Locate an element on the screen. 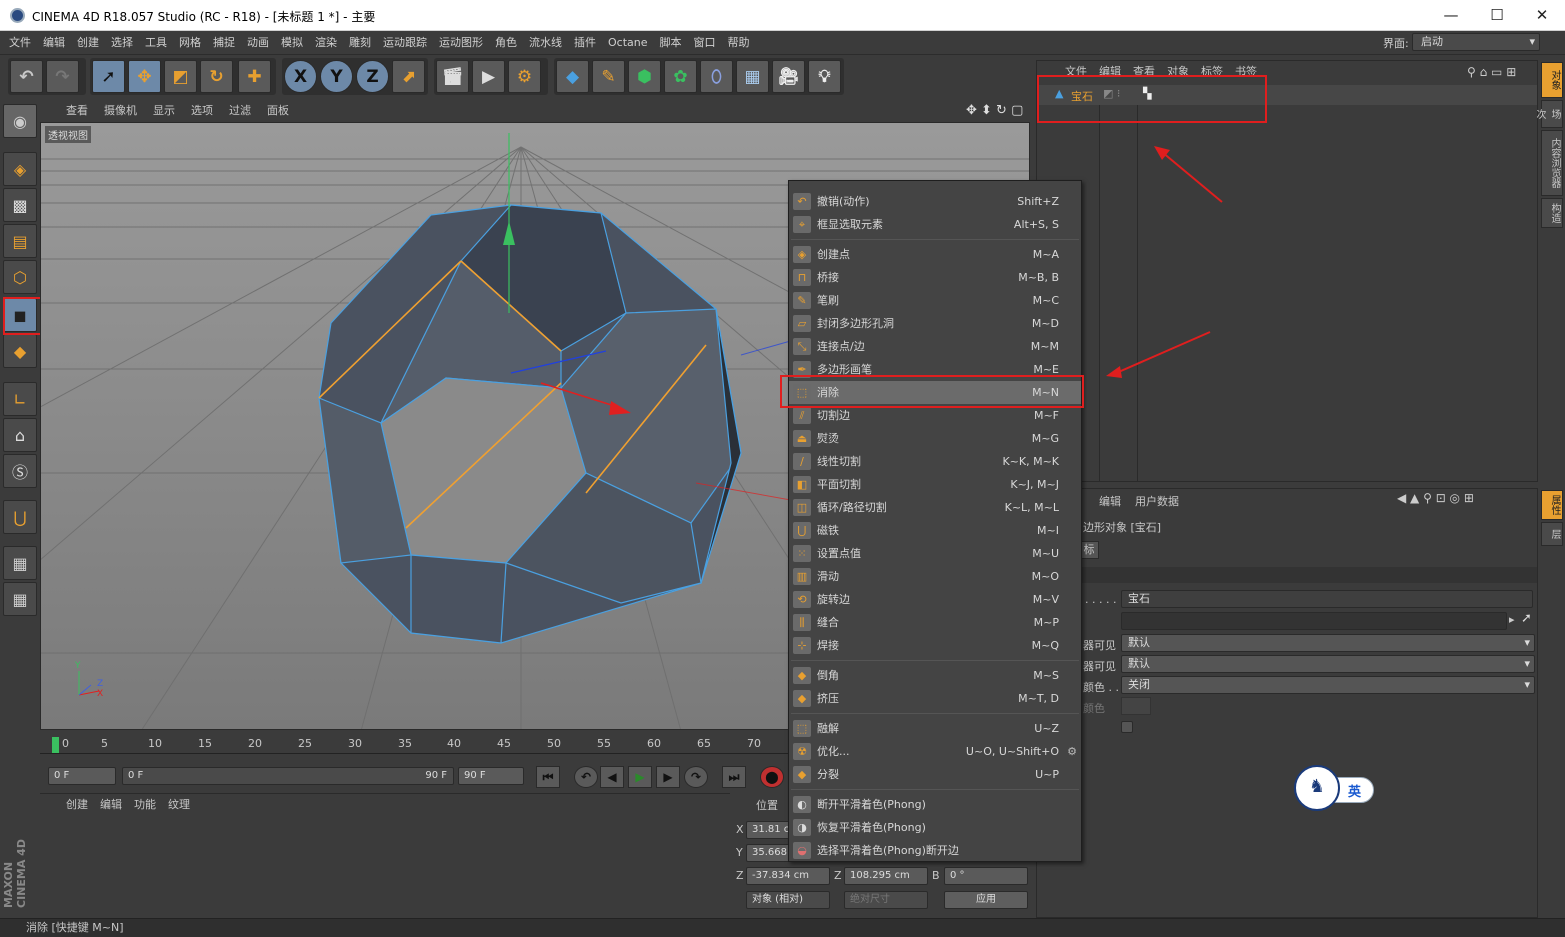 The image size is (1565, 937). menu-simulate: 模拟 is located at coordinates (292, 43).